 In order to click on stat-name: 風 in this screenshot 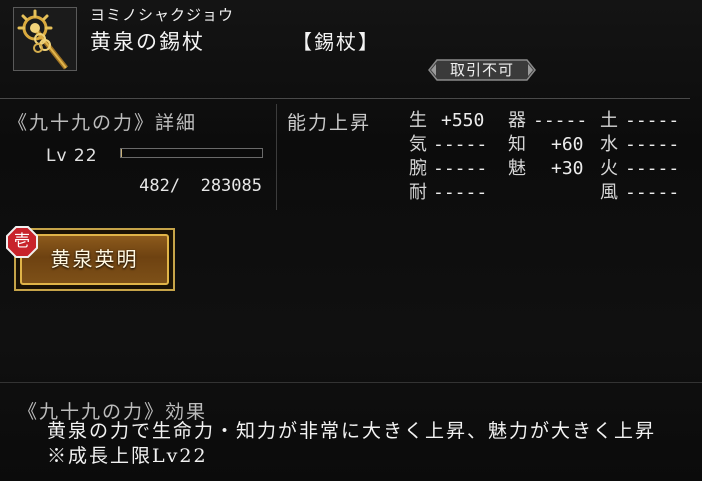, I will do `click(609, 192)`.